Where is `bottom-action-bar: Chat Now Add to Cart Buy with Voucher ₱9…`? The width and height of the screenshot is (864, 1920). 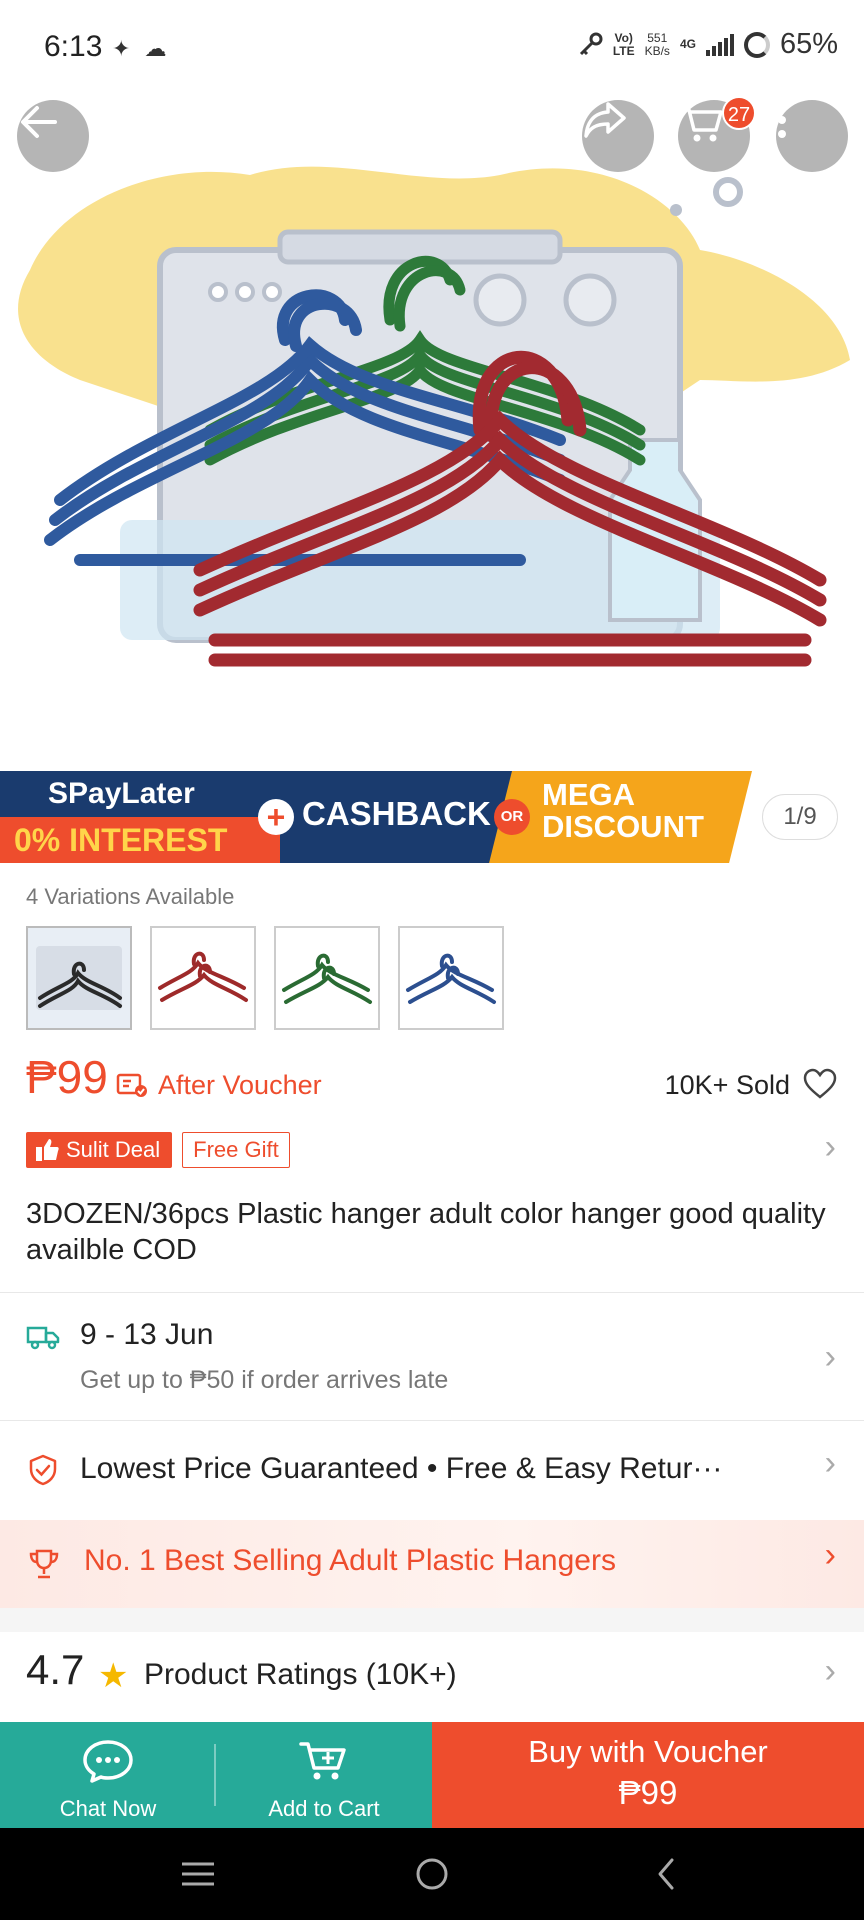
bottom-action-bar: Chat Now Add to Cart Buy with Voucher ₱9… is located at coordinates (432, 1775).